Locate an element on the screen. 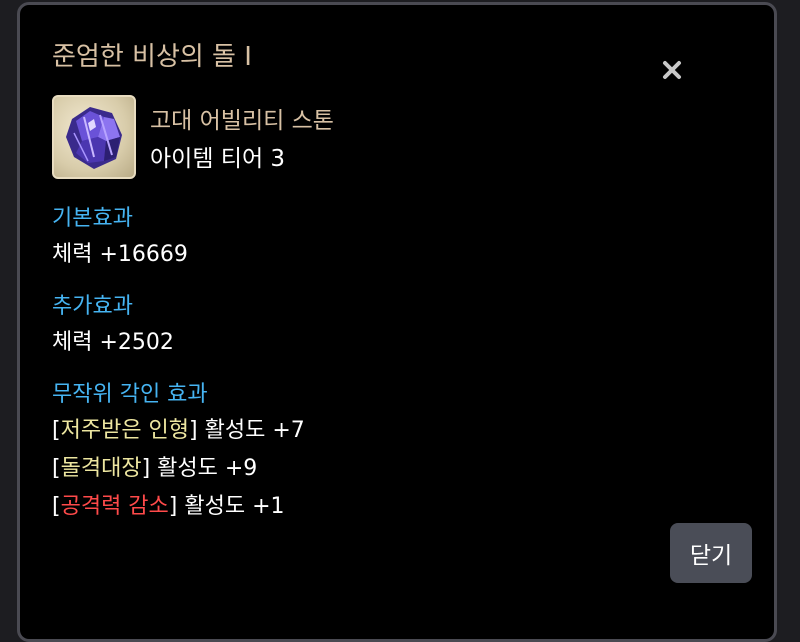 The height and width of the screenshot is (642, 800). basic-effect-stat: 체력 +16669 is located at coordinates (120, 255).